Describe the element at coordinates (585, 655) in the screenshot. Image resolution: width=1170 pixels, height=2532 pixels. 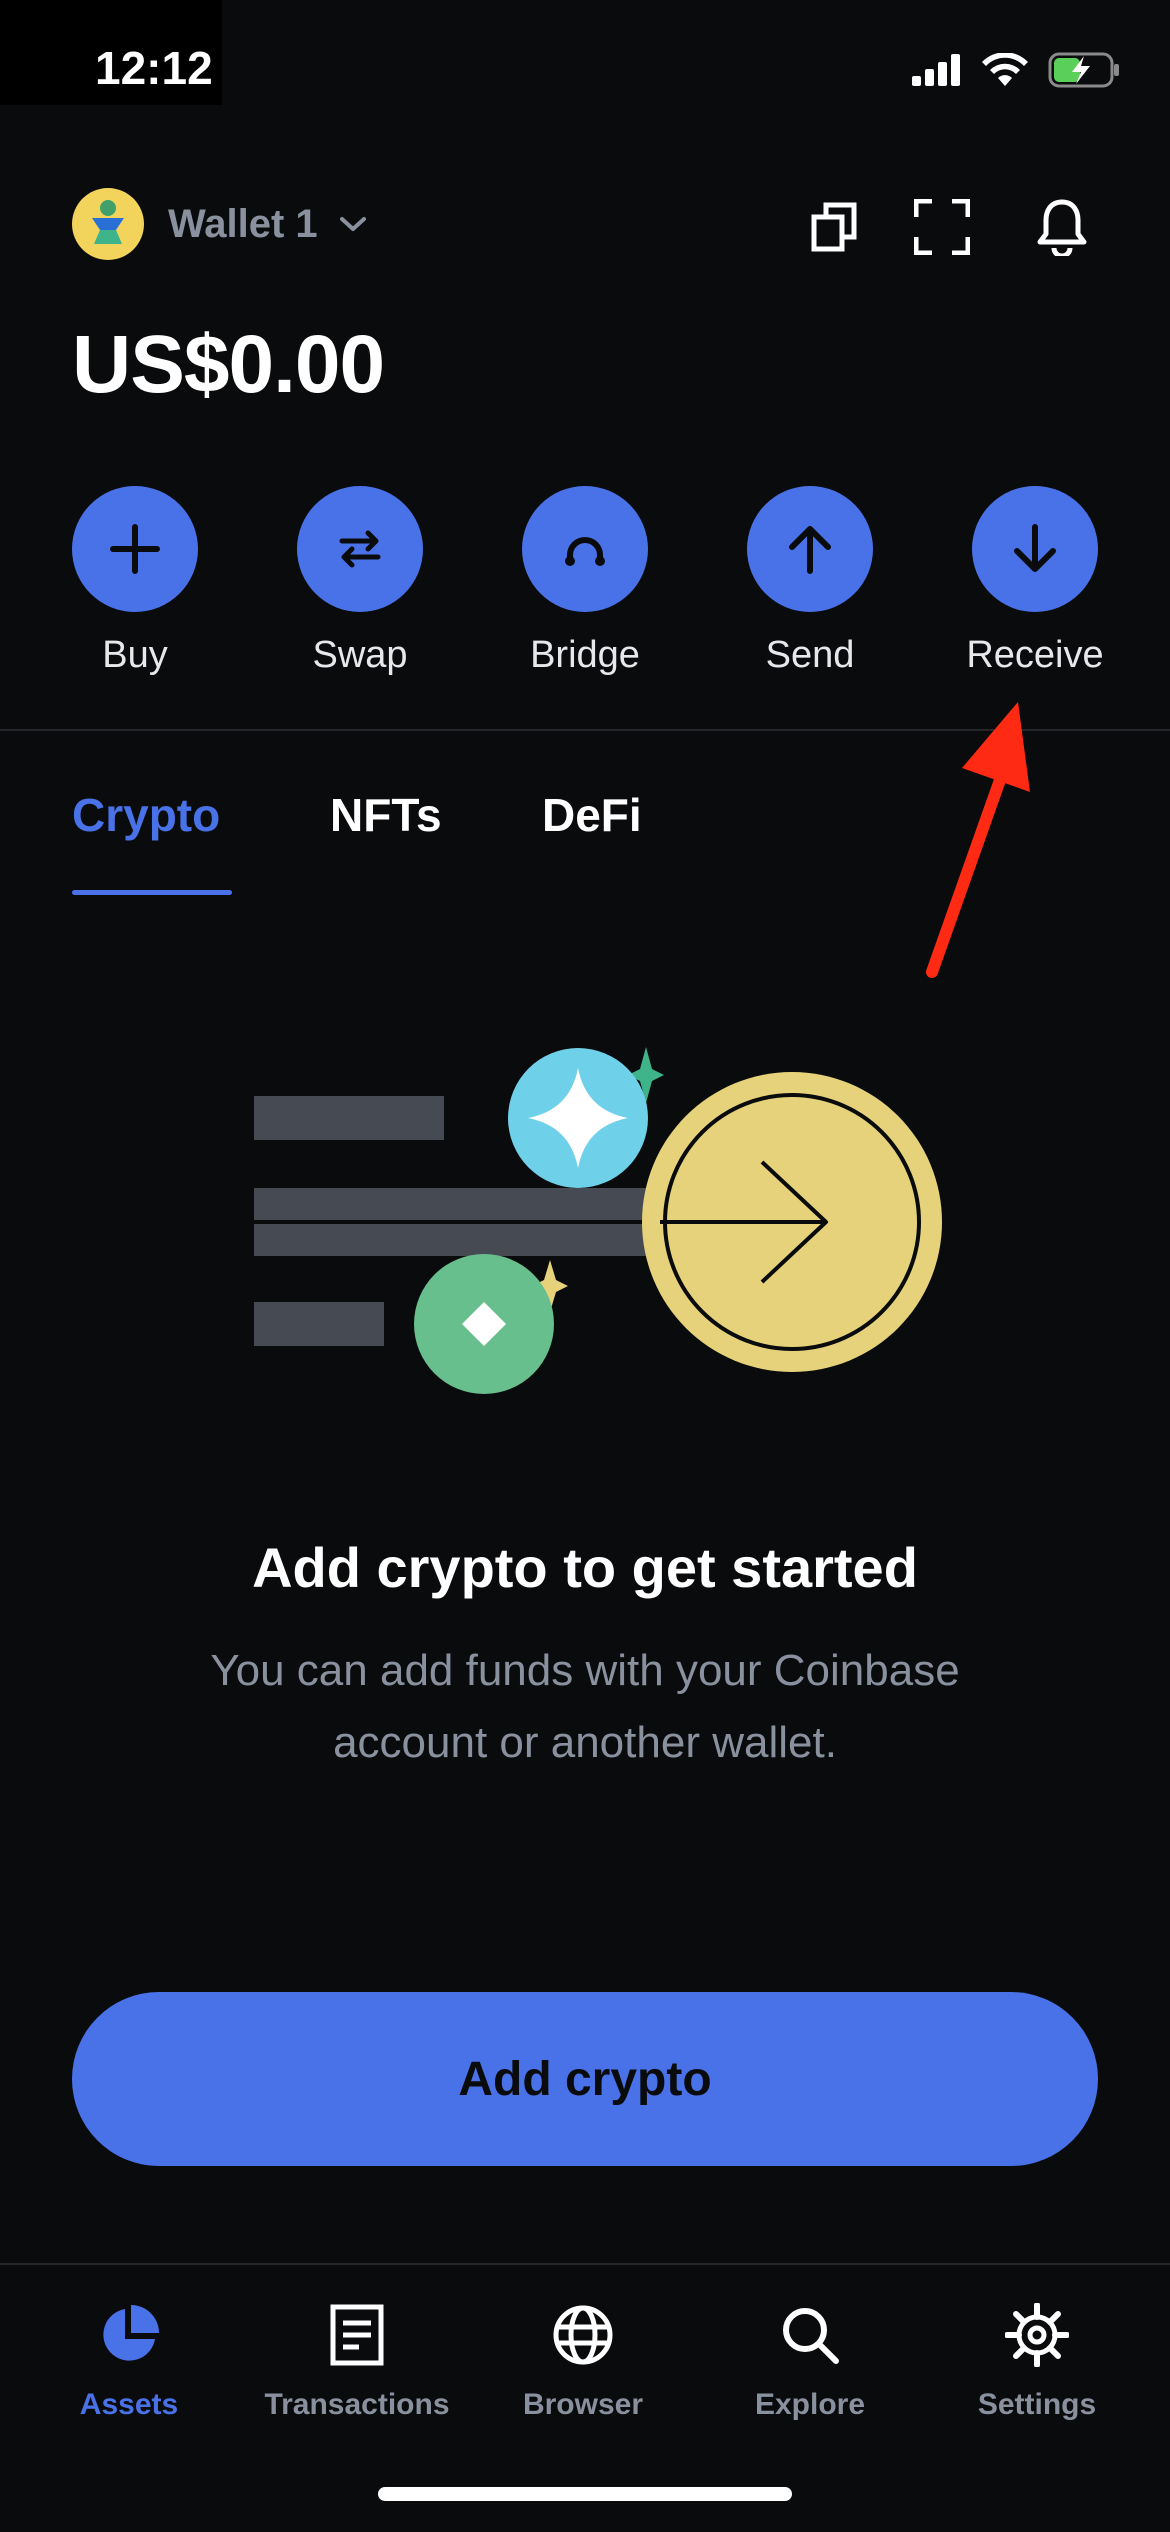
I see `bridge-label: Bridge` at that location.